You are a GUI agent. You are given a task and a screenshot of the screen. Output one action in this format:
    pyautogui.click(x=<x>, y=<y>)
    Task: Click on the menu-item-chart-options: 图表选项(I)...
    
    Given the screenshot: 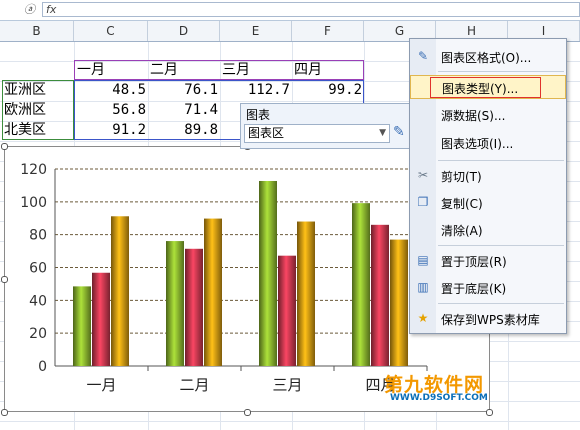 What is the action you would take?
    pyautogui.click(x=488, y=143)
    